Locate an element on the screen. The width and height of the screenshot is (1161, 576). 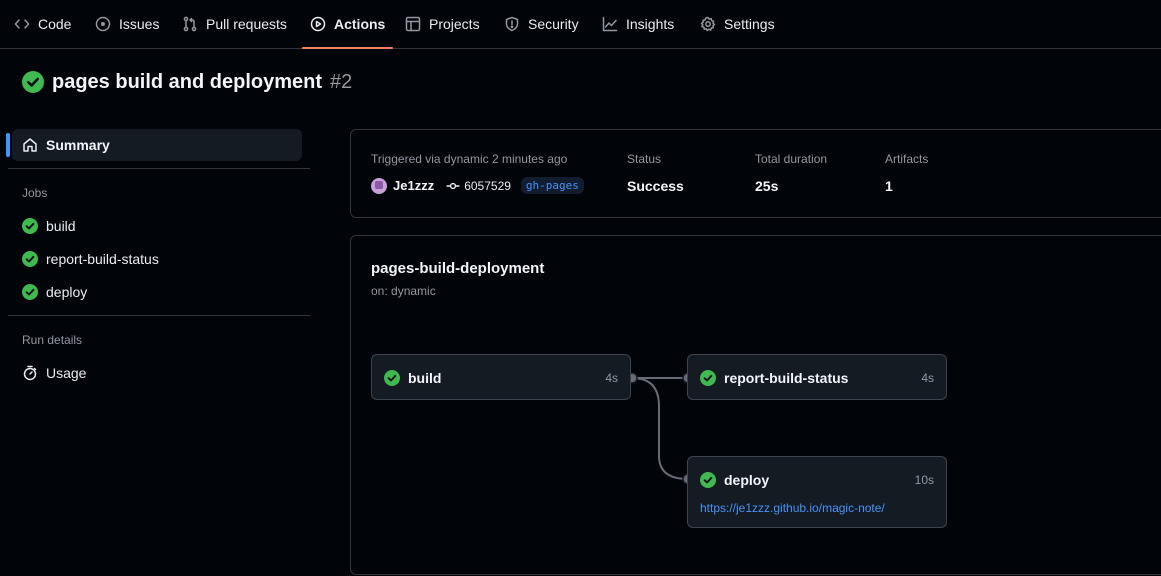
deployment-url-link: https://je1zzz.github.io/magic-note/ is located at coordinates (792, 508).